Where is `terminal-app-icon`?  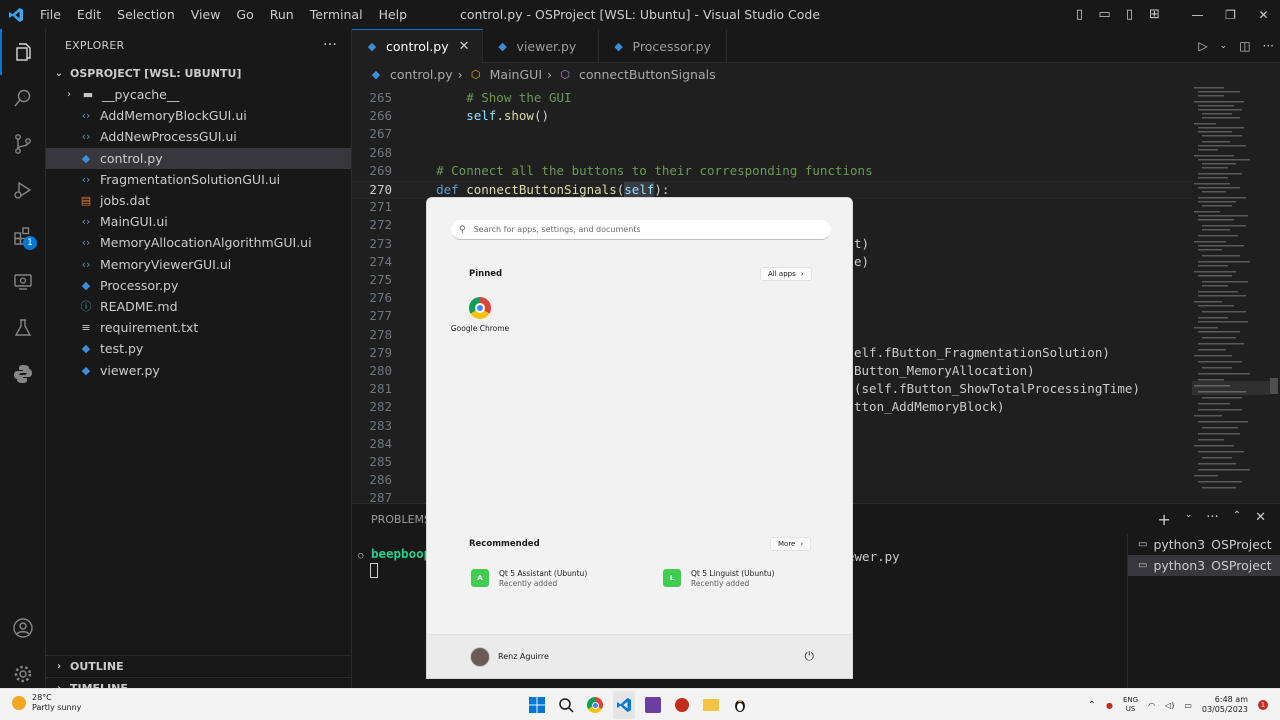 terminal-app-icon is located at coordinates (653, 705).